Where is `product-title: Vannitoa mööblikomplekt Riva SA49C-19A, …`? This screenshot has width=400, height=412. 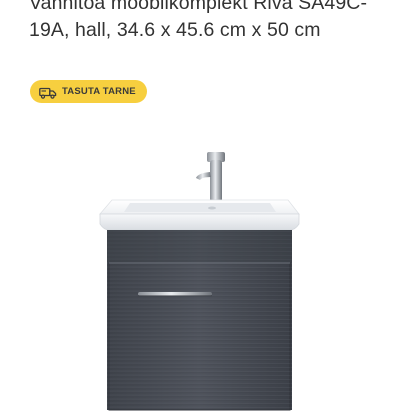 product-title: Vannitoa mööblikomplekt Riva SA49C-19A, … is located at coordinates (198, 20).